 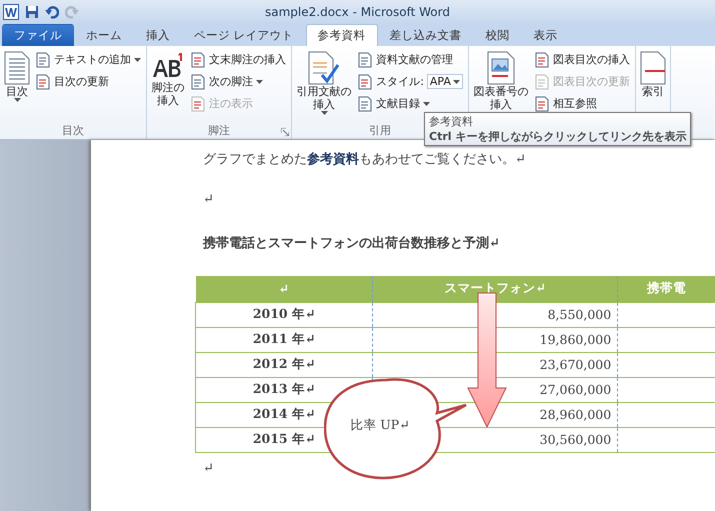 I want to click on ribbon-button: 相互参照, so click(x=582, y=103).